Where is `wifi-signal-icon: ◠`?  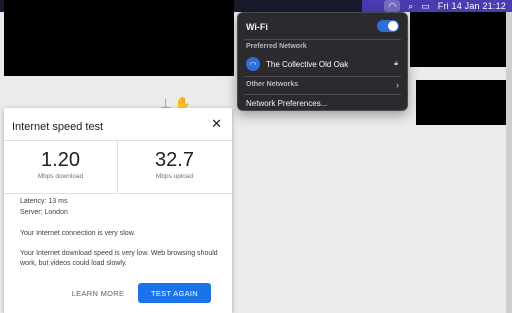 wifi-signal-icon: ◠ is located at coordinates (253, 64).